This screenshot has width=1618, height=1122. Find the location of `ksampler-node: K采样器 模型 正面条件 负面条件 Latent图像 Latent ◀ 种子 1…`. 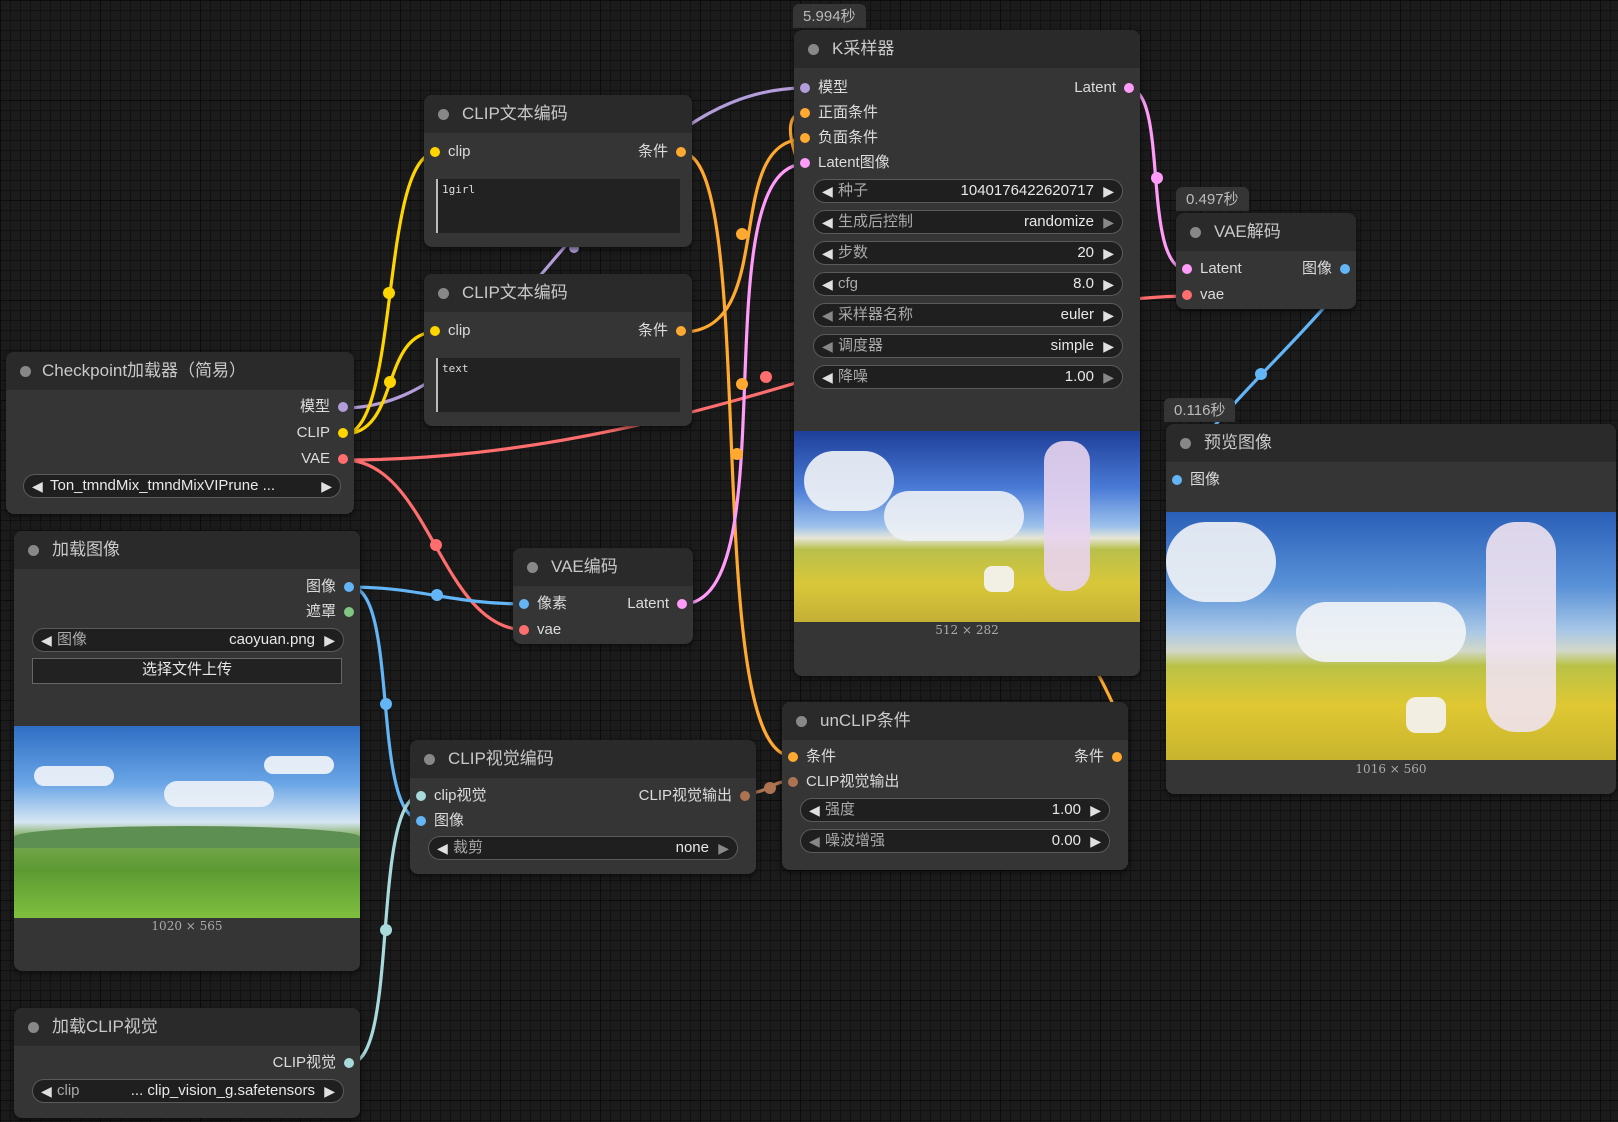

ksampler-node: K采样器 模型 正面条件 负面条件 Latent图像 Latent ◀ 种子 1… is located at coordinates (967, 353).